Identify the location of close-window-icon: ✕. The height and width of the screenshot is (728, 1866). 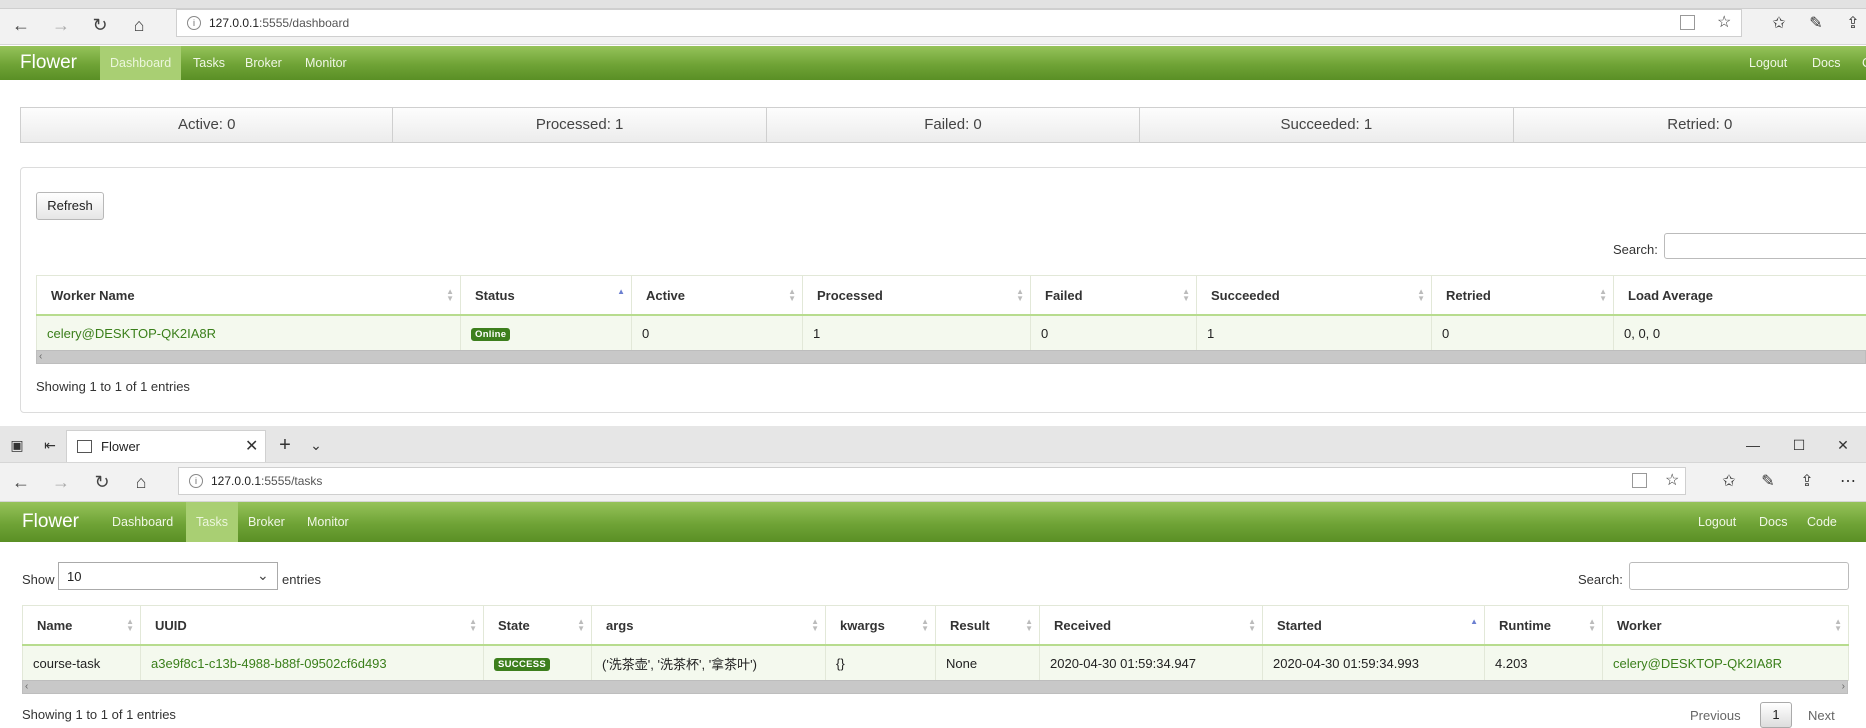
(1843, 445).